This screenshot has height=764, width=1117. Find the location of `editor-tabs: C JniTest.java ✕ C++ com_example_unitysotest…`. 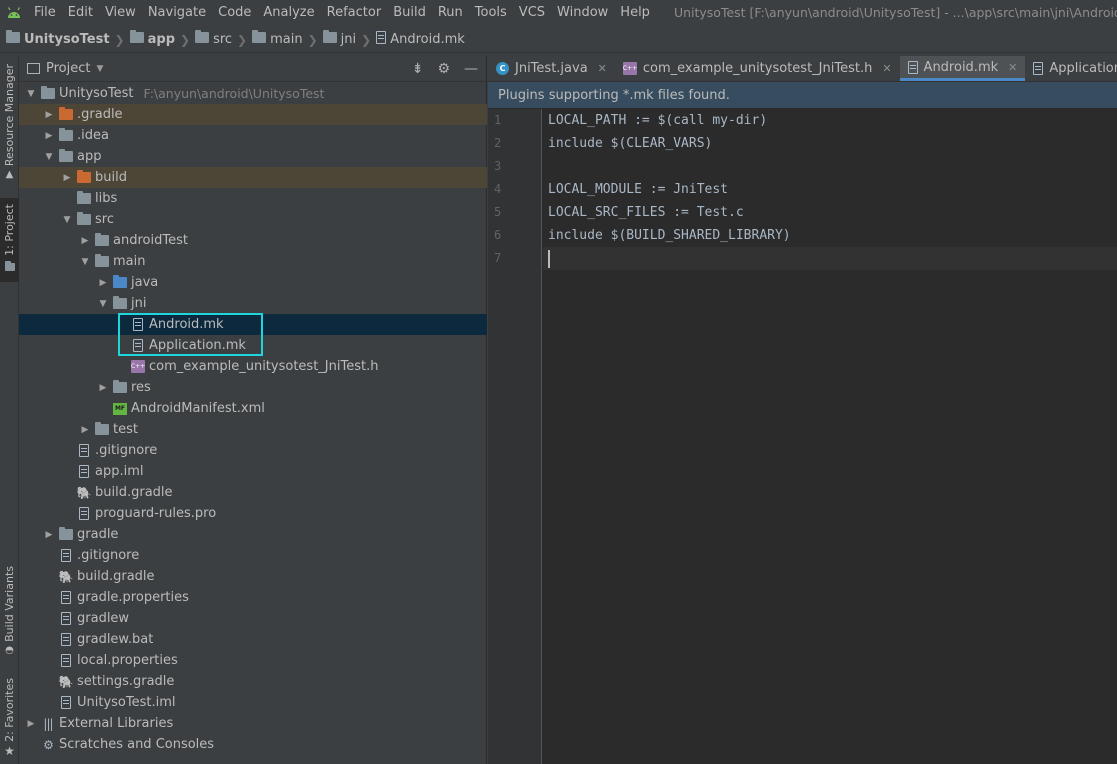

editor-tabs: C JniTest.java ✕ C++ com_example_unitysotest… is located at coordinates (802, 69).